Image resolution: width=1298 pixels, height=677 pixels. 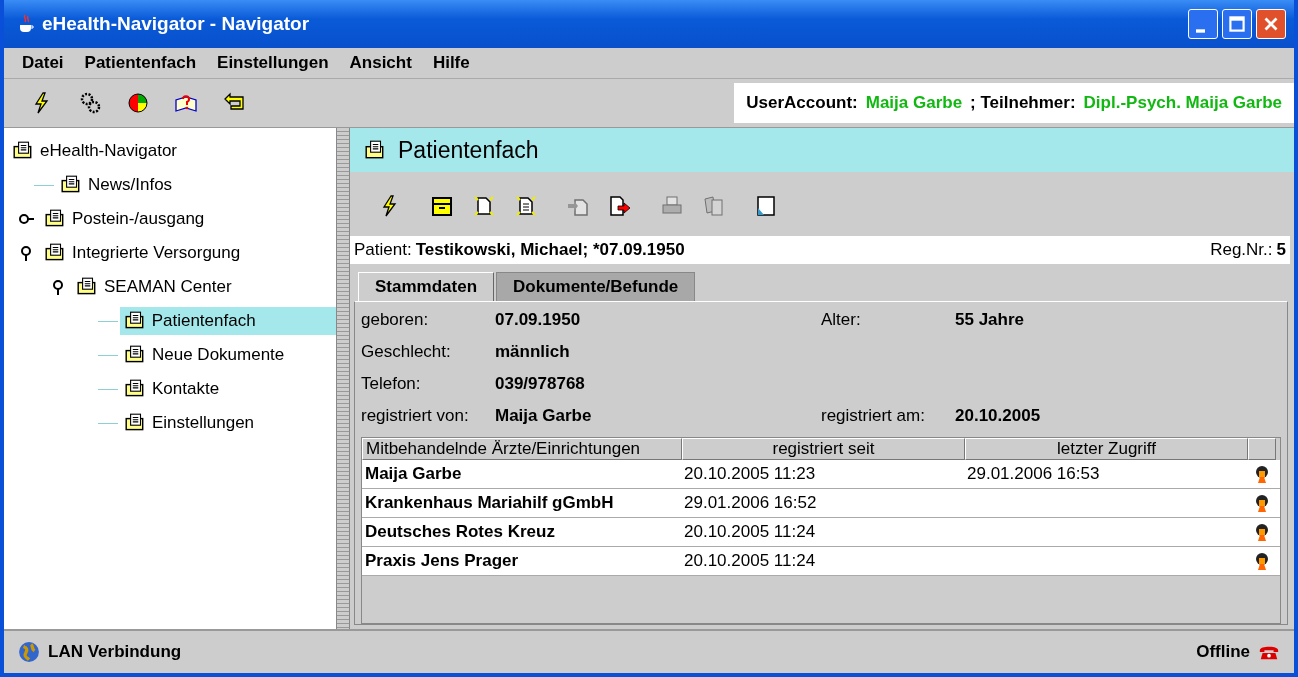 What do you see at coordinates (914, 103) in the screenshot?
I see `user-account-name: Maija Garbe` at bounding box center [914, 103].